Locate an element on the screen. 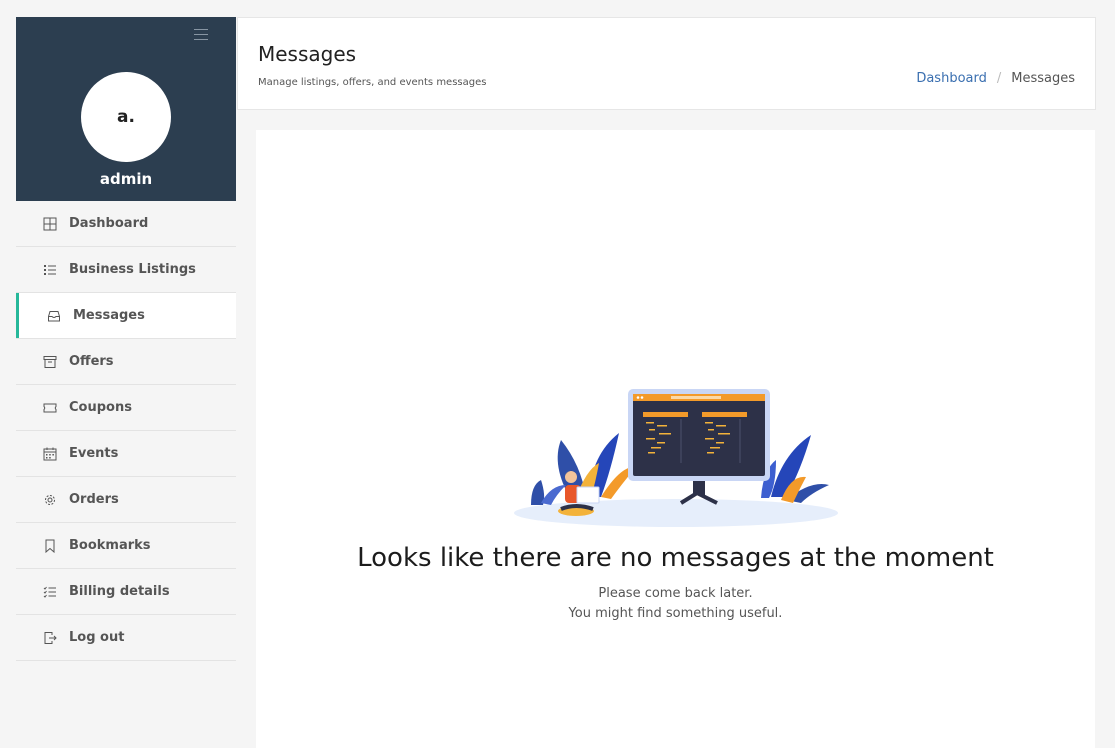 The image size is (1115, 748). checklist-icon is located at coordinates (50, 592).